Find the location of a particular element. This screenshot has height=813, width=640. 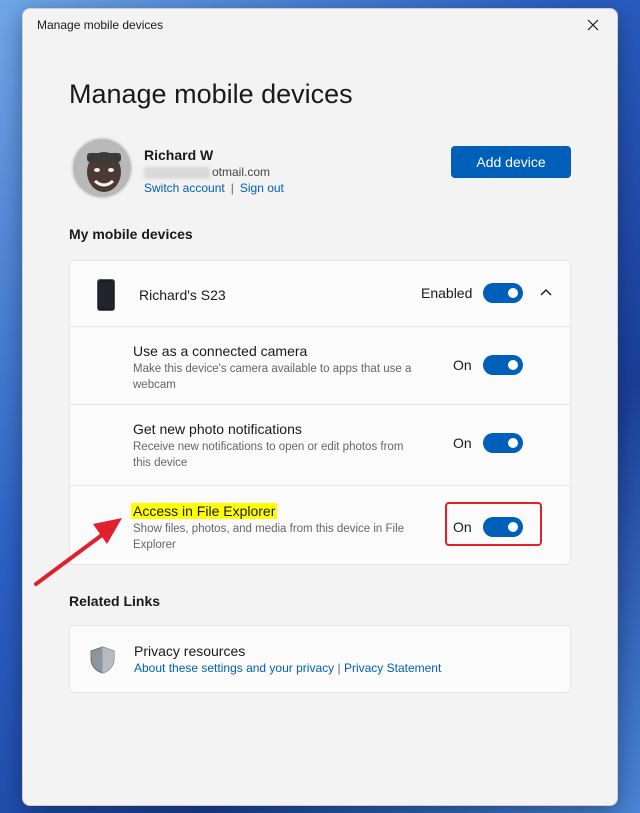

device-status: Enabled is located at coordinates (447, 293).